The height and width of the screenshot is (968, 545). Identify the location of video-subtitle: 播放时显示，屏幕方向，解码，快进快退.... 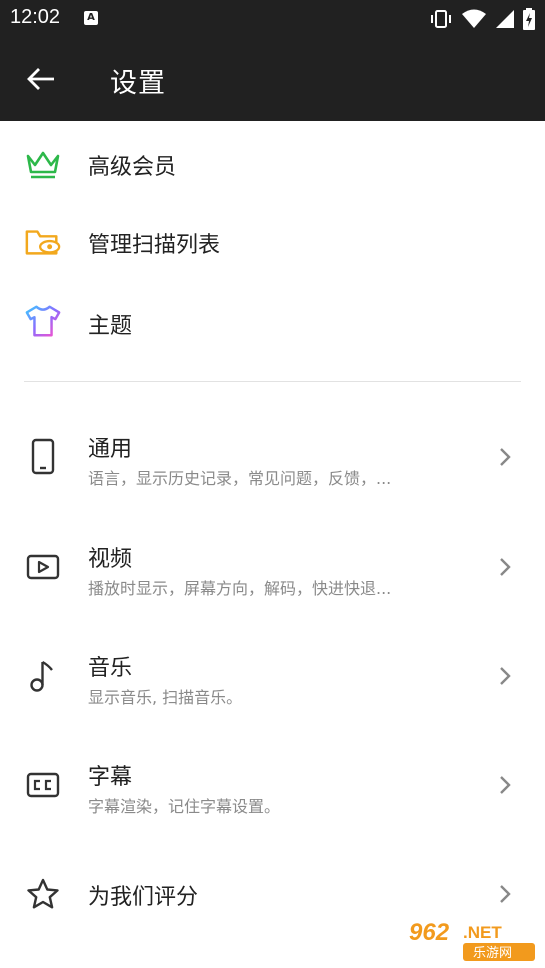
(240, 588).